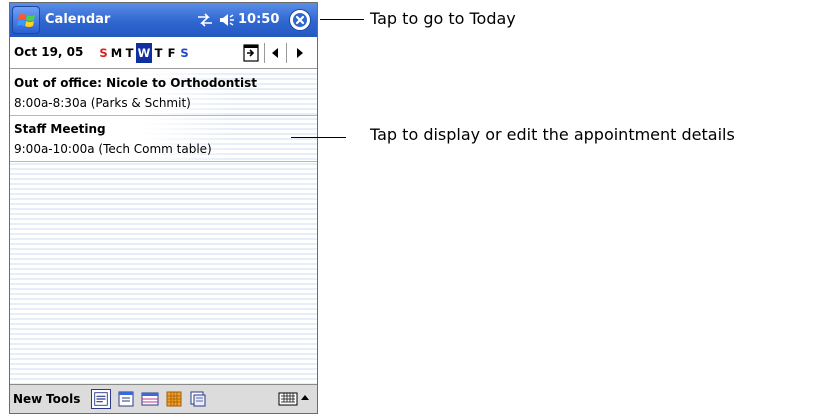  What do you see at coordinates (205, 20) in the screenshot?
I see `connectivity-icon` at bounding box center [205, 20].